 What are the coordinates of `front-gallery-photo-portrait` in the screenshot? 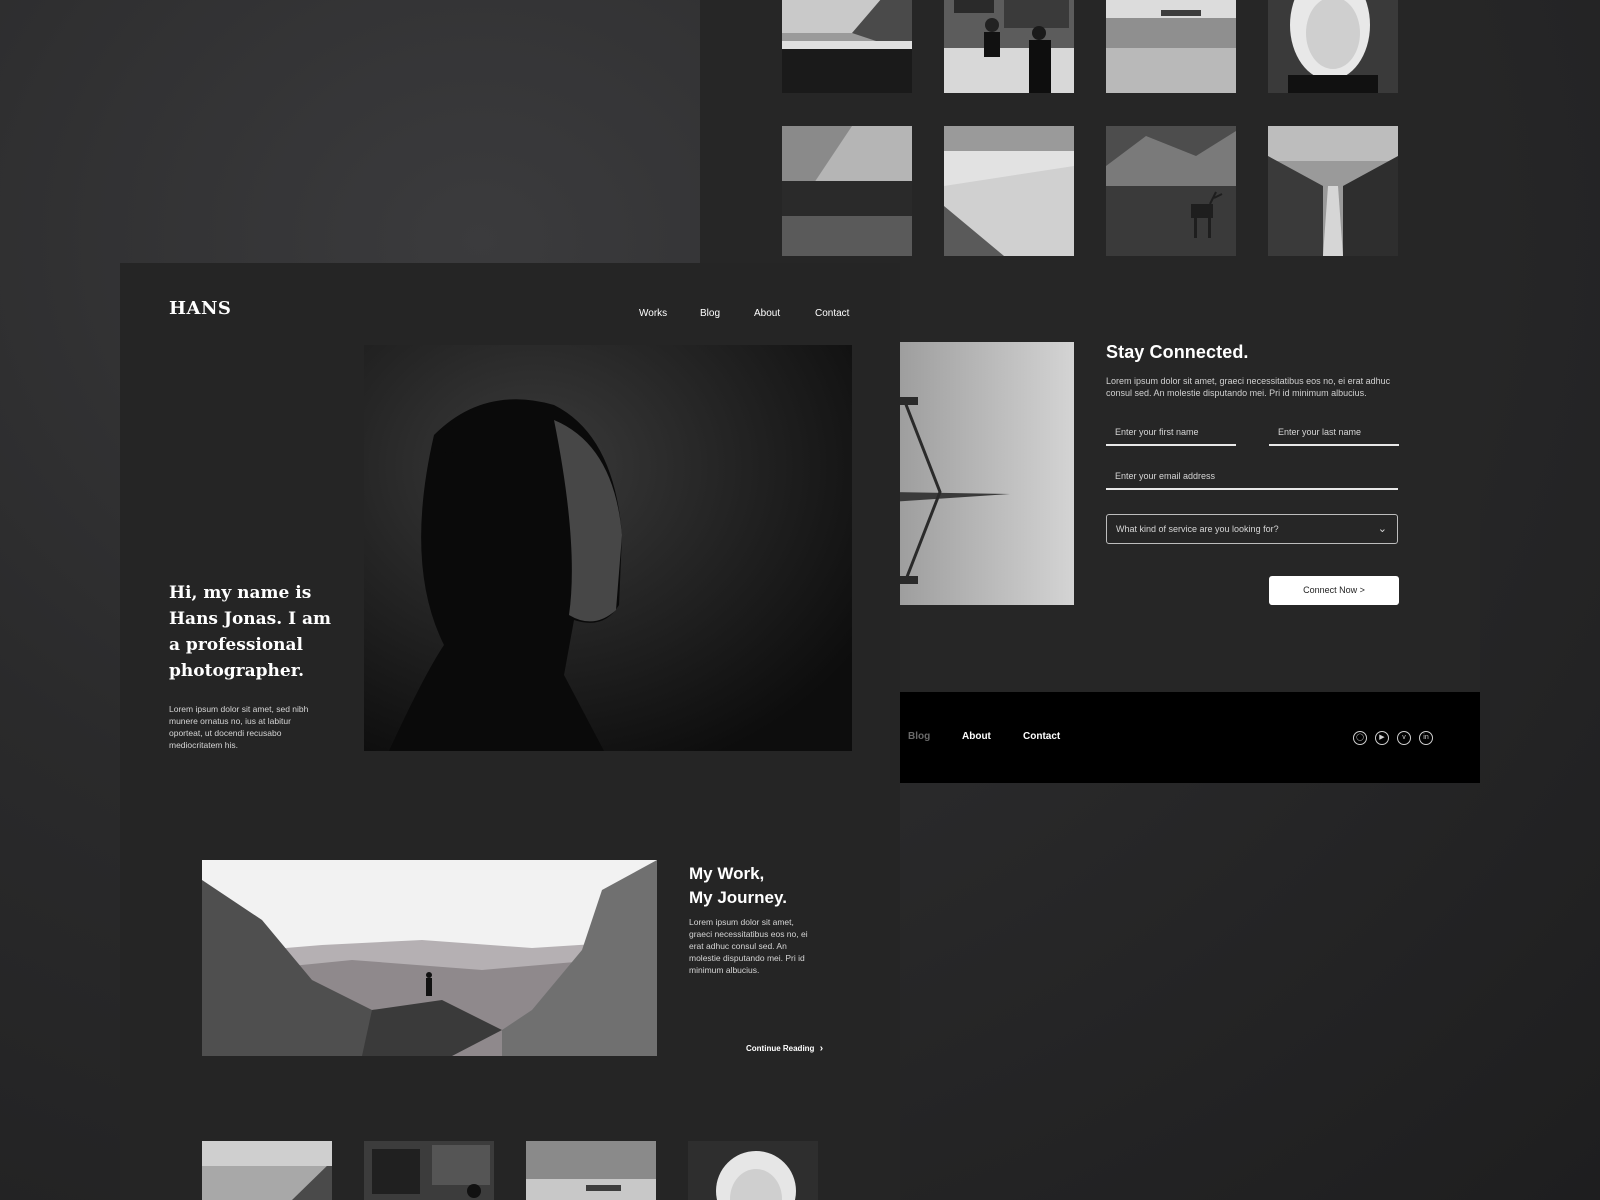 It's located at (753, 1170).